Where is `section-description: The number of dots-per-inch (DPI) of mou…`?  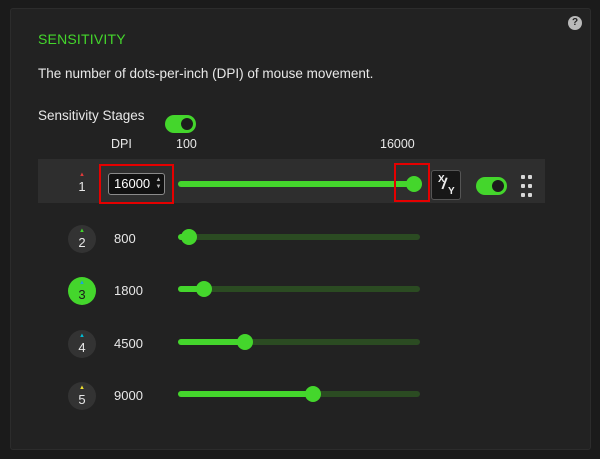 section-description: The number of dots-per-inch (DPI) of mou… is located at coordinates (206, 73).